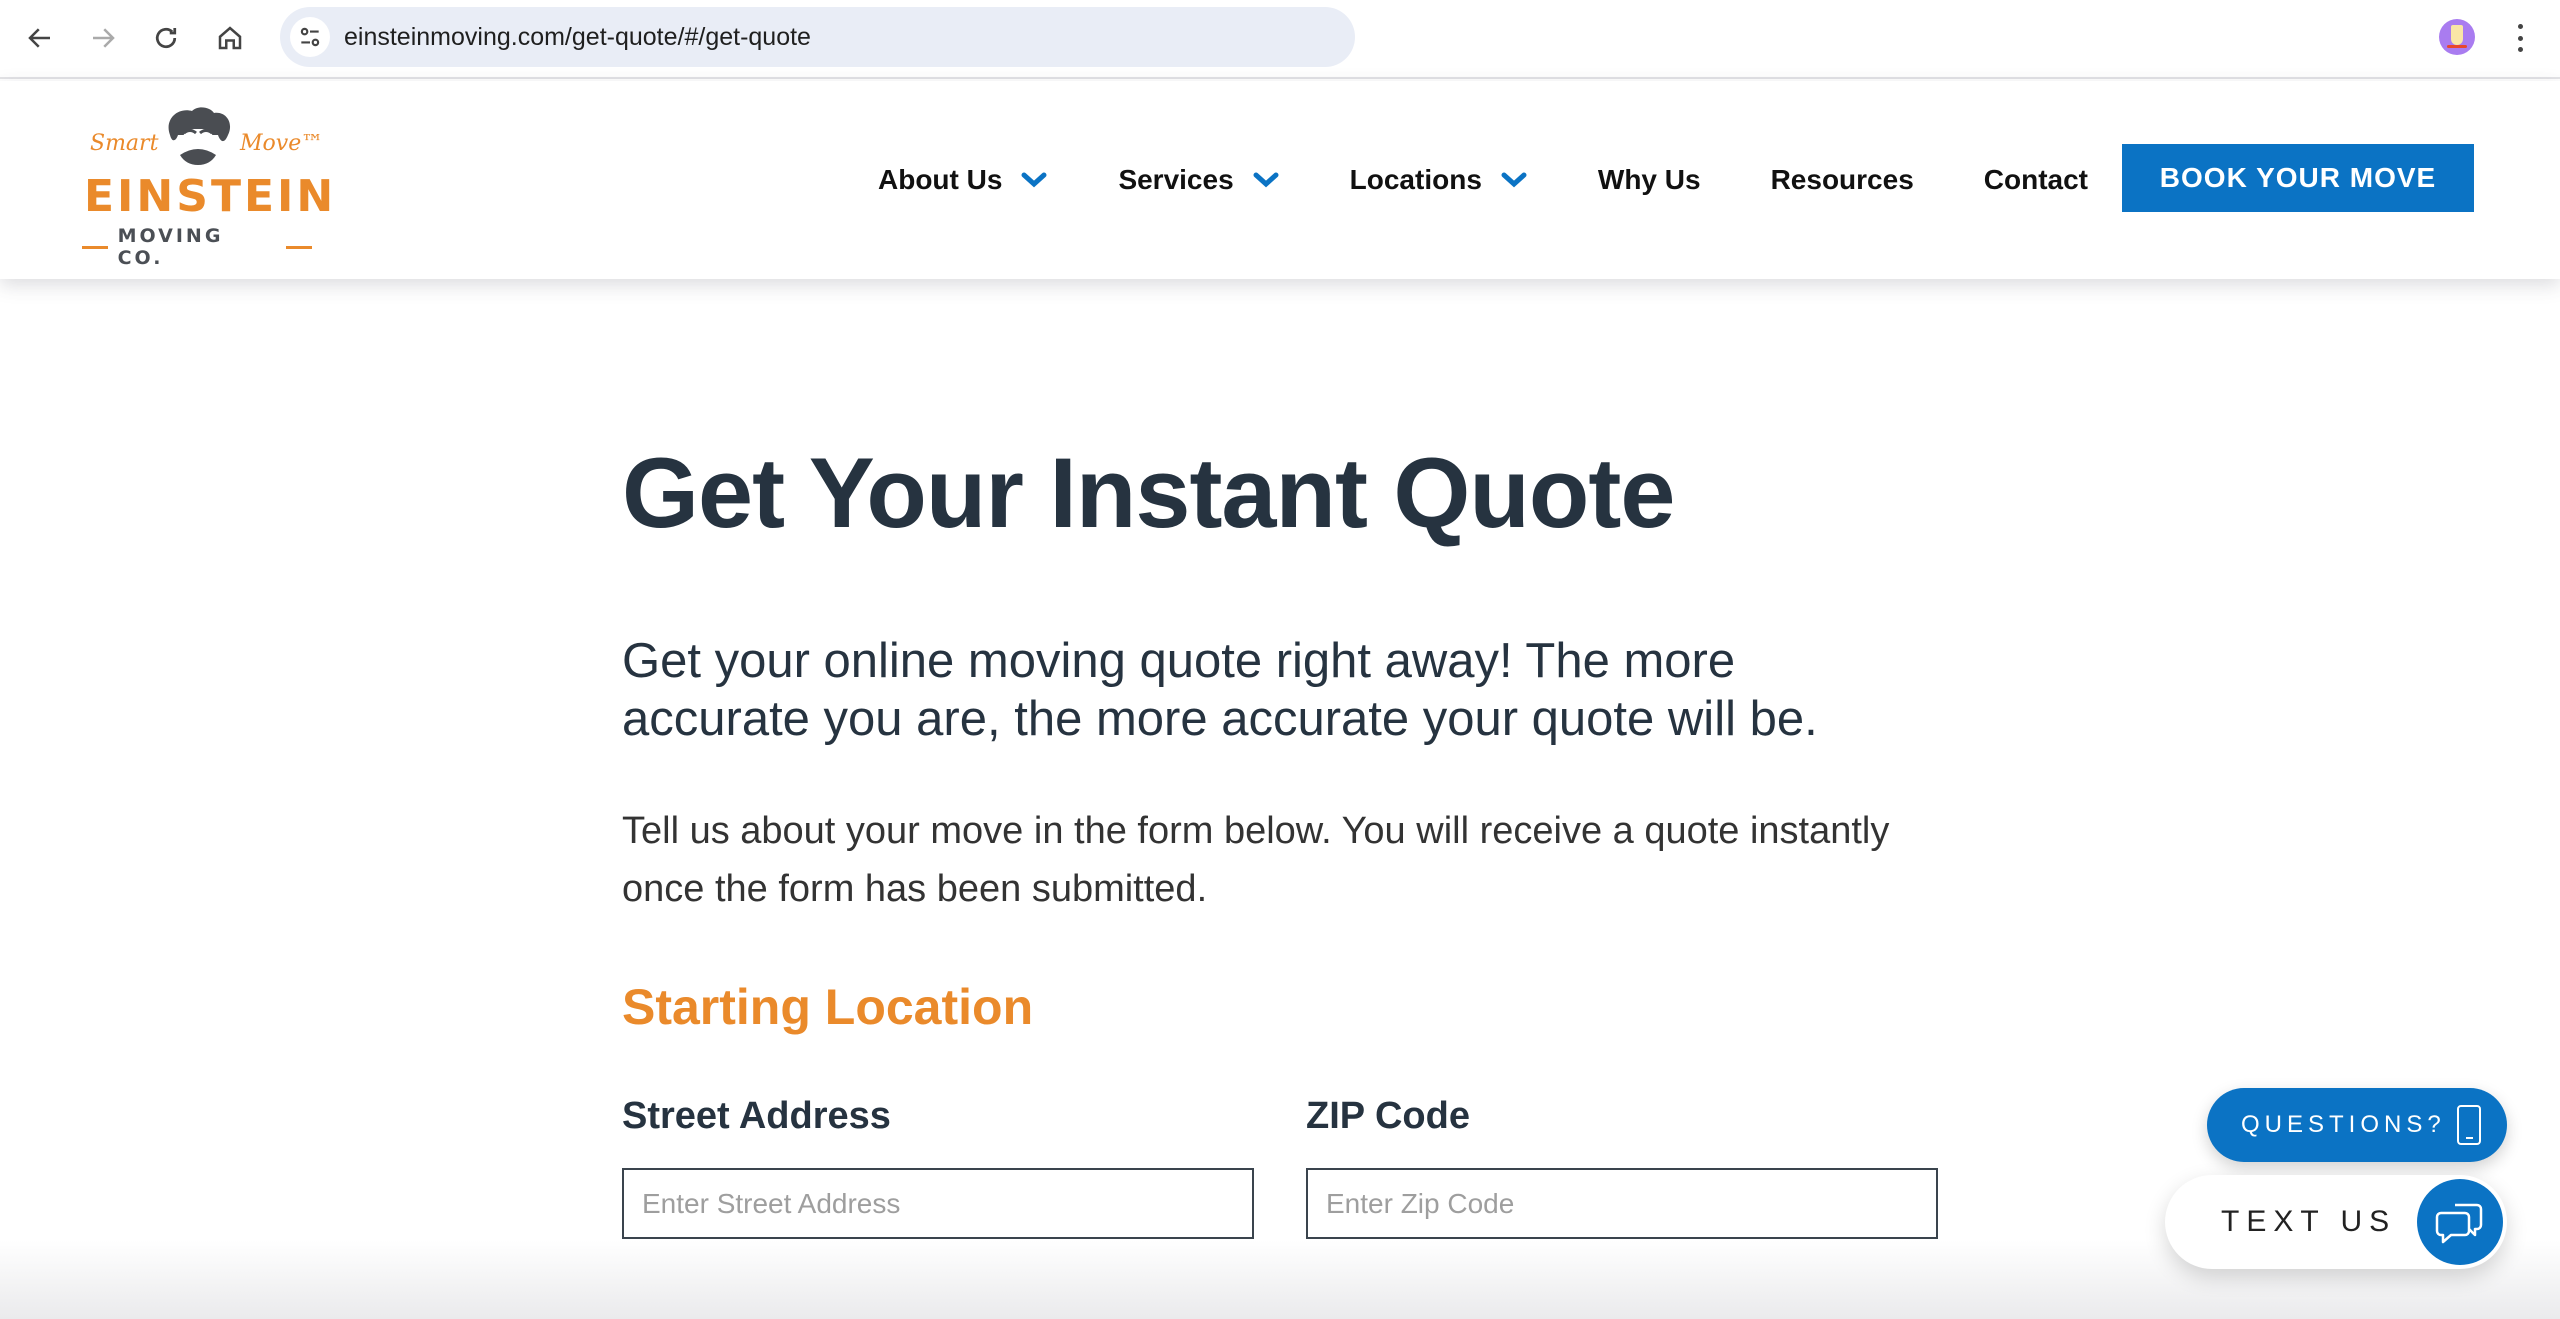 This screenshot has width=2560, height=1319. I want to click on zip-code-label: ZIP Code, so click(1388, 1116).